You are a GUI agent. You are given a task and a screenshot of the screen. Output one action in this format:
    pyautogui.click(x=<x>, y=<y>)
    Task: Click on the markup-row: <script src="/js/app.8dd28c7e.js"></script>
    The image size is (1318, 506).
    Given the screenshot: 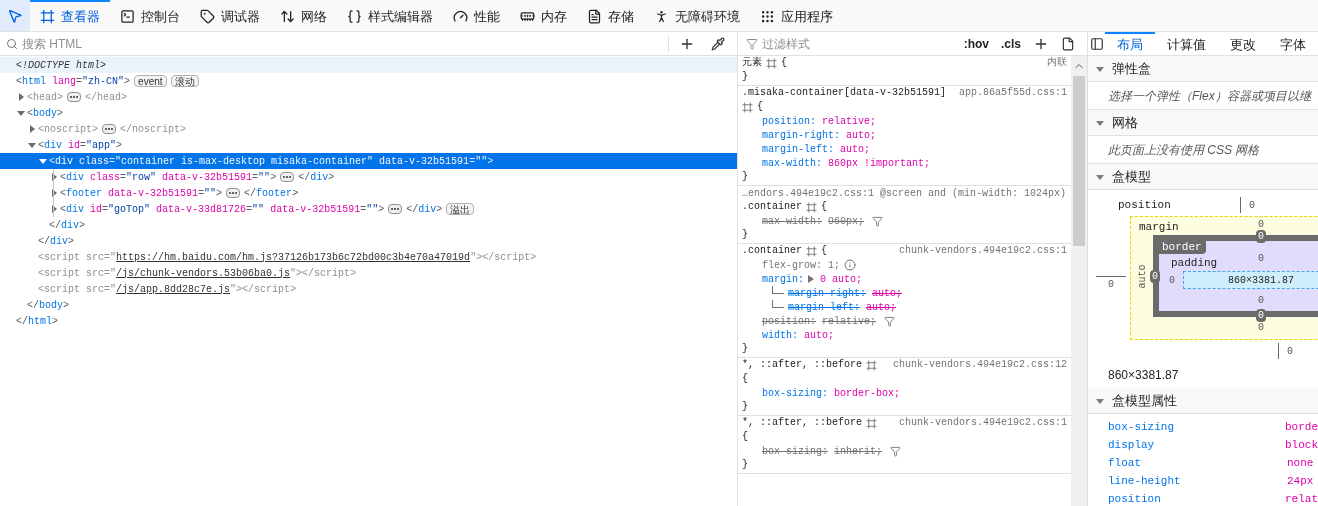 What is the action you would take?
    pyautogui.click(x=368, y=289)
    